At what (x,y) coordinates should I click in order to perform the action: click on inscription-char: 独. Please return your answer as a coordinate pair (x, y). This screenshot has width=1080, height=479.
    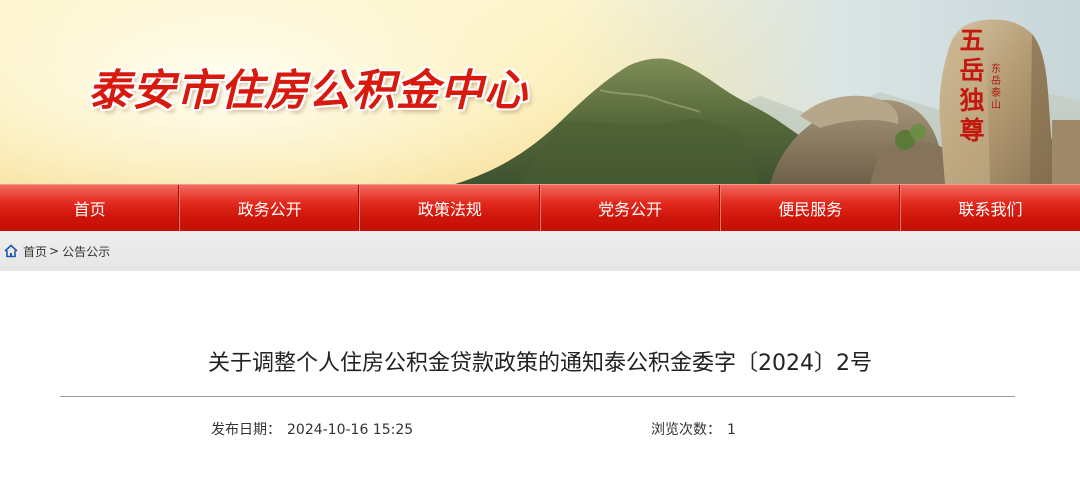
    Looking at the image, I should click on (972, 100).